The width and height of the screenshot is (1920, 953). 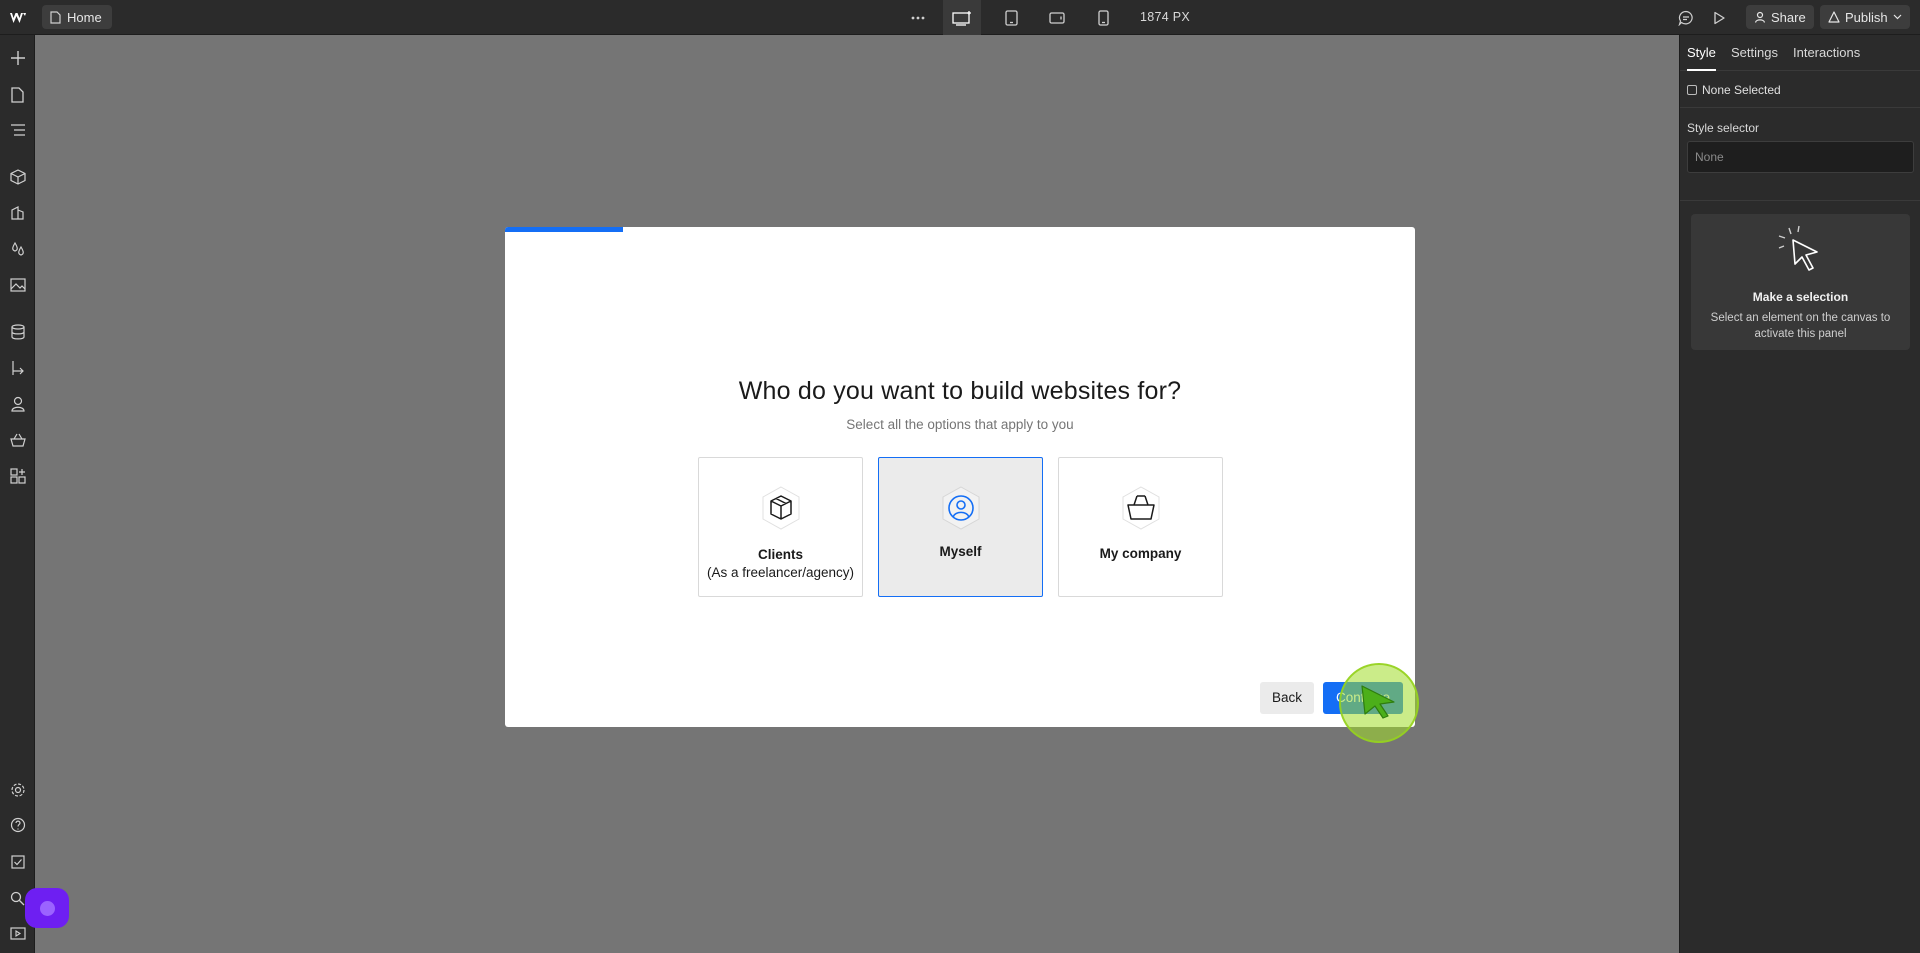 I want to click on selection-checkbox-icon, so click(x=1692, y=90).